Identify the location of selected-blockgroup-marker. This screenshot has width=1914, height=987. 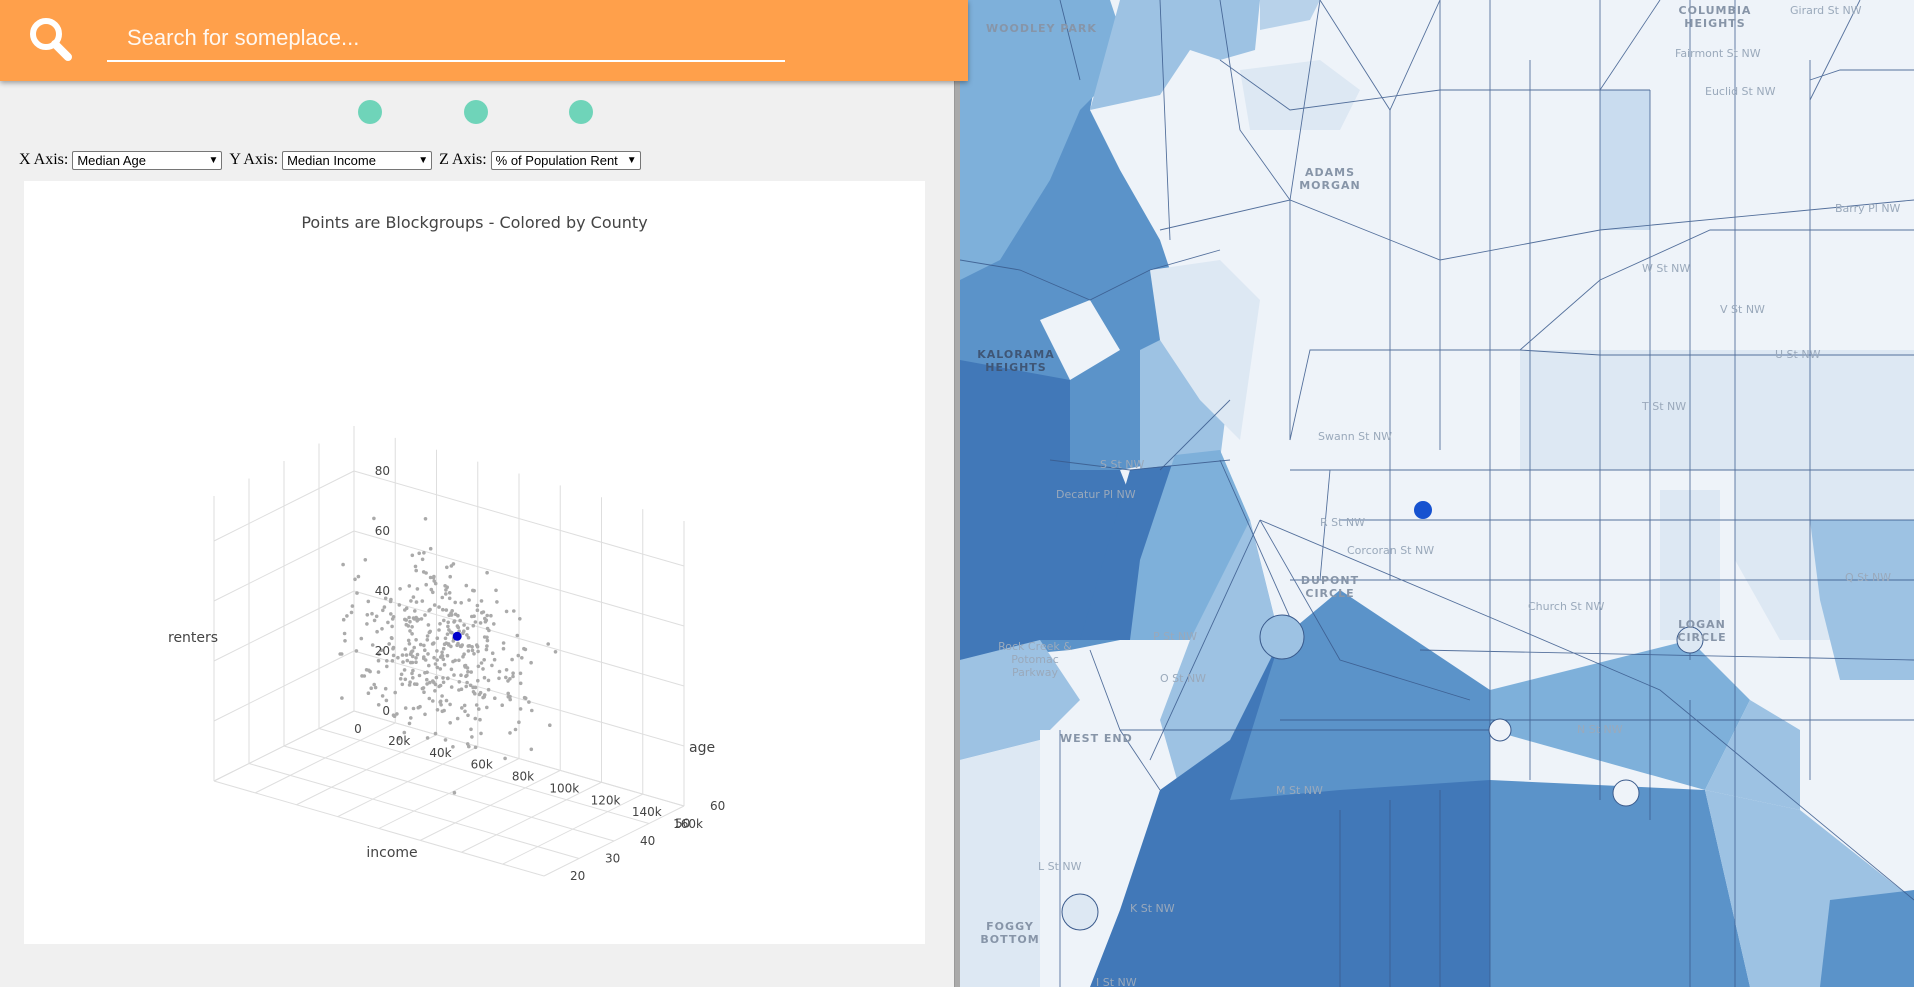
(1423, 510).